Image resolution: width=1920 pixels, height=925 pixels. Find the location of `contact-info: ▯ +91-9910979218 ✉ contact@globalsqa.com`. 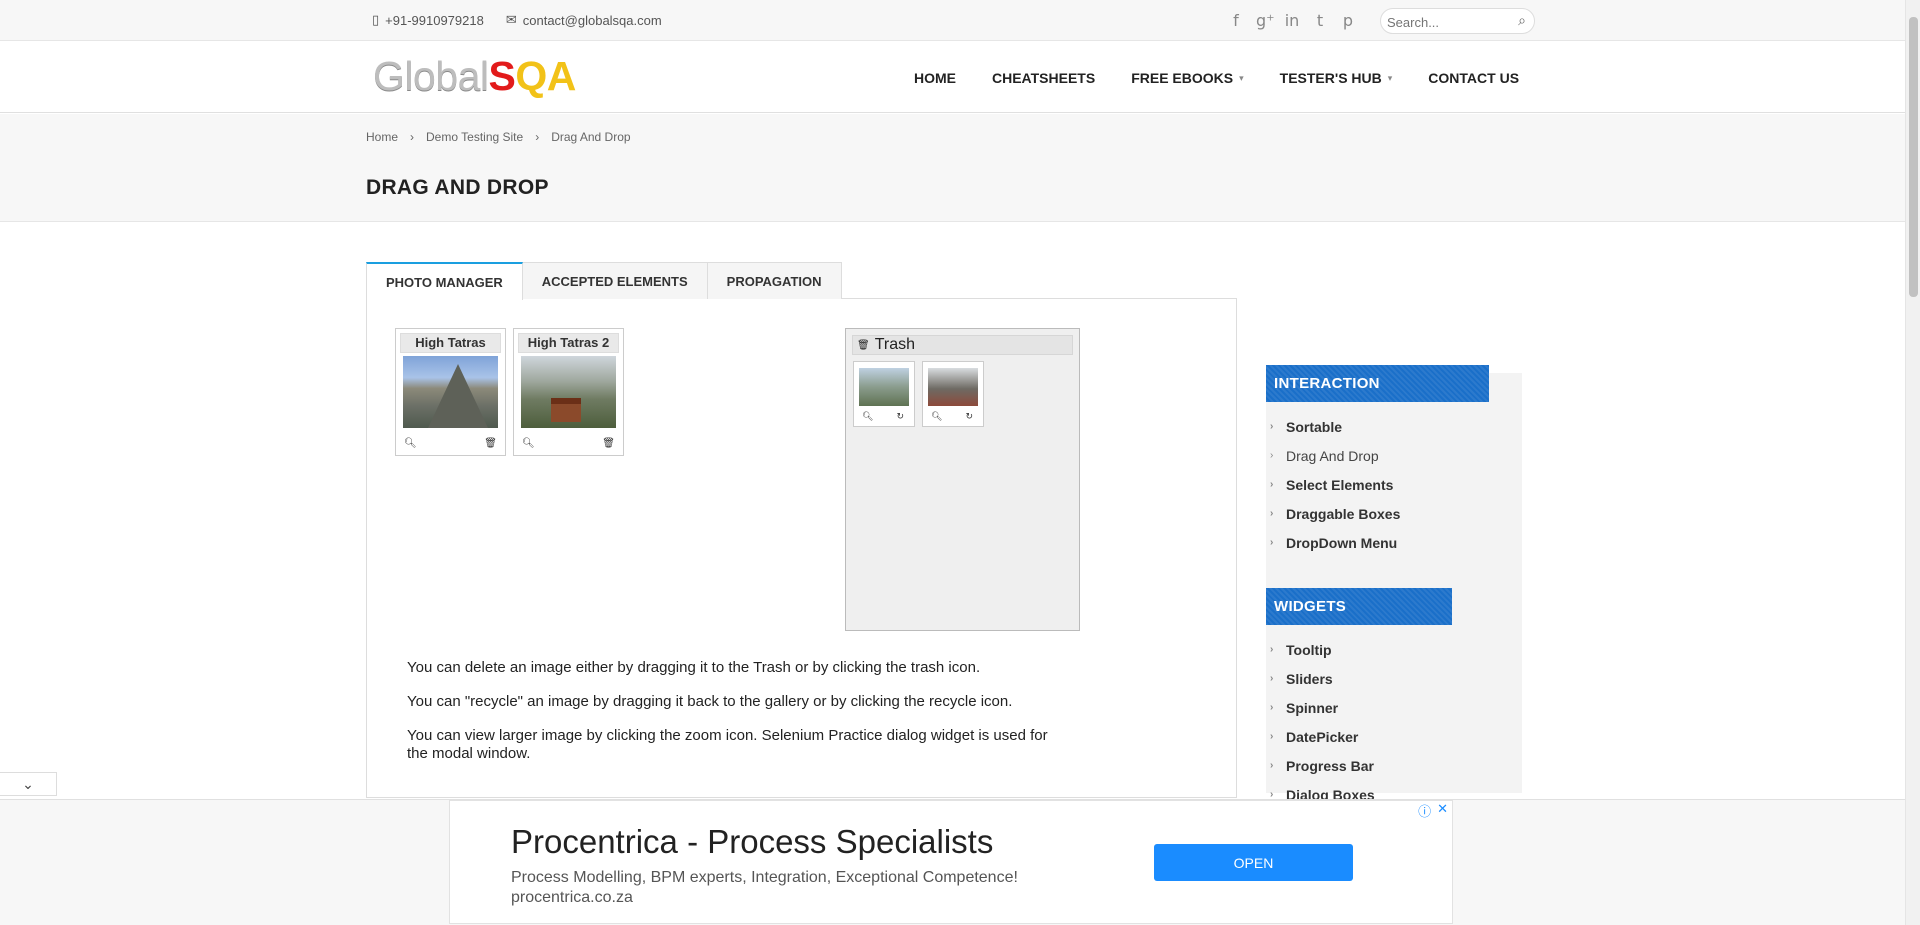

contact-info: ▯ +91-9910979218 ✉ contact@globalsqa.com is located at coordinates (517, 20).